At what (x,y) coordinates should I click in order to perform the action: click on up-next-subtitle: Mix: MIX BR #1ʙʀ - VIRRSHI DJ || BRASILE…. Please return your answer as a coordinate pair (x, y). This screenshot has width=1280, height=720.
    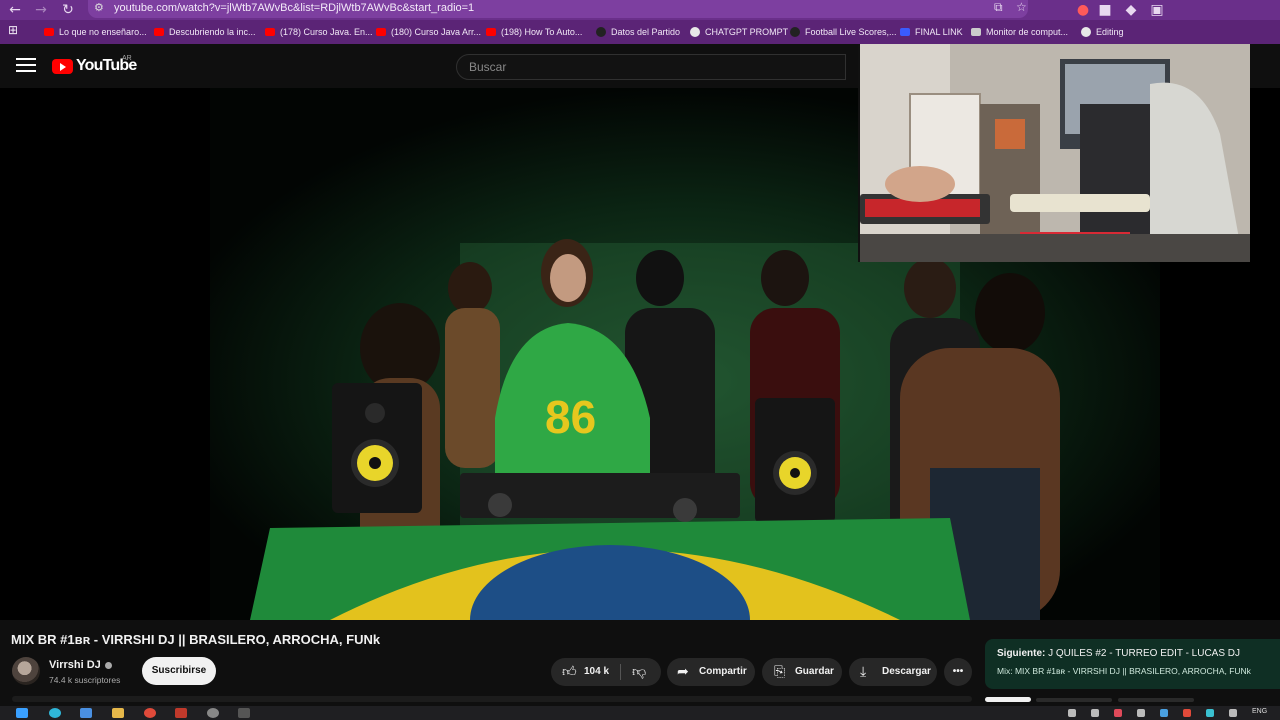
    Looking at the image, I should click on (1124, 671).